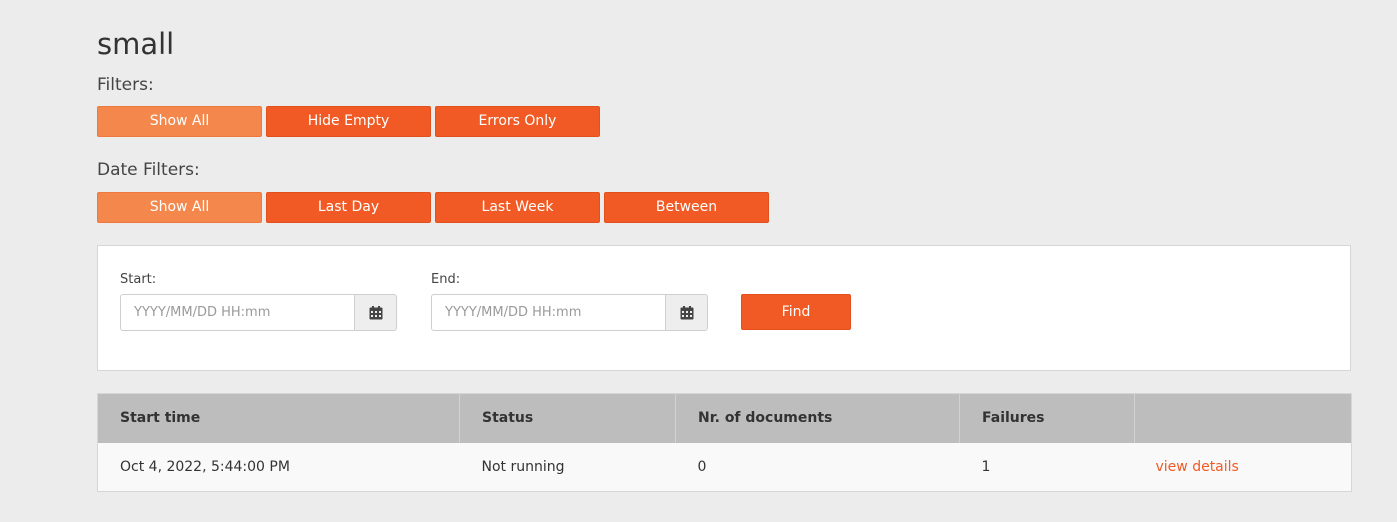 The image size is (1397, 522). I want to click on date-filter-between-button: Between, so click(686, 207).